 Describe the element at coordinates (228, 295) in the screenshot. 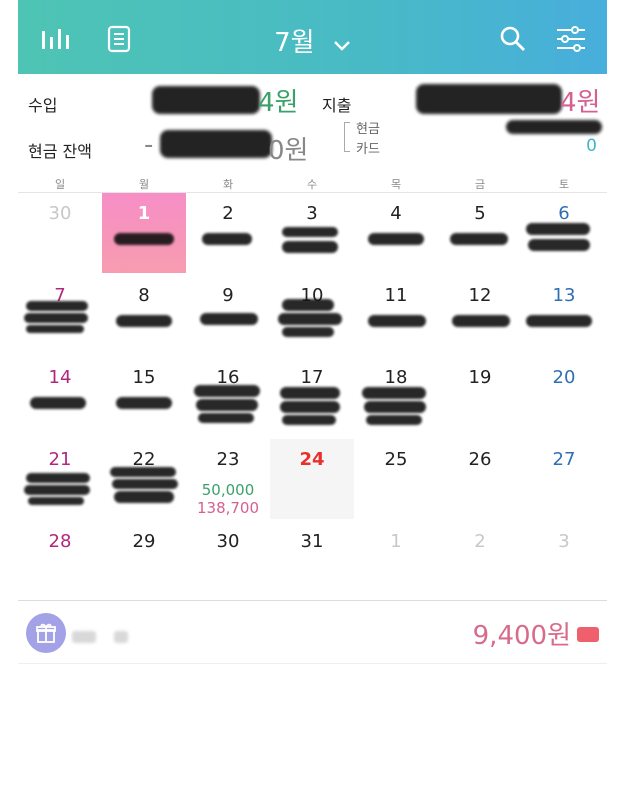

I see `day-number: 9` at that location.